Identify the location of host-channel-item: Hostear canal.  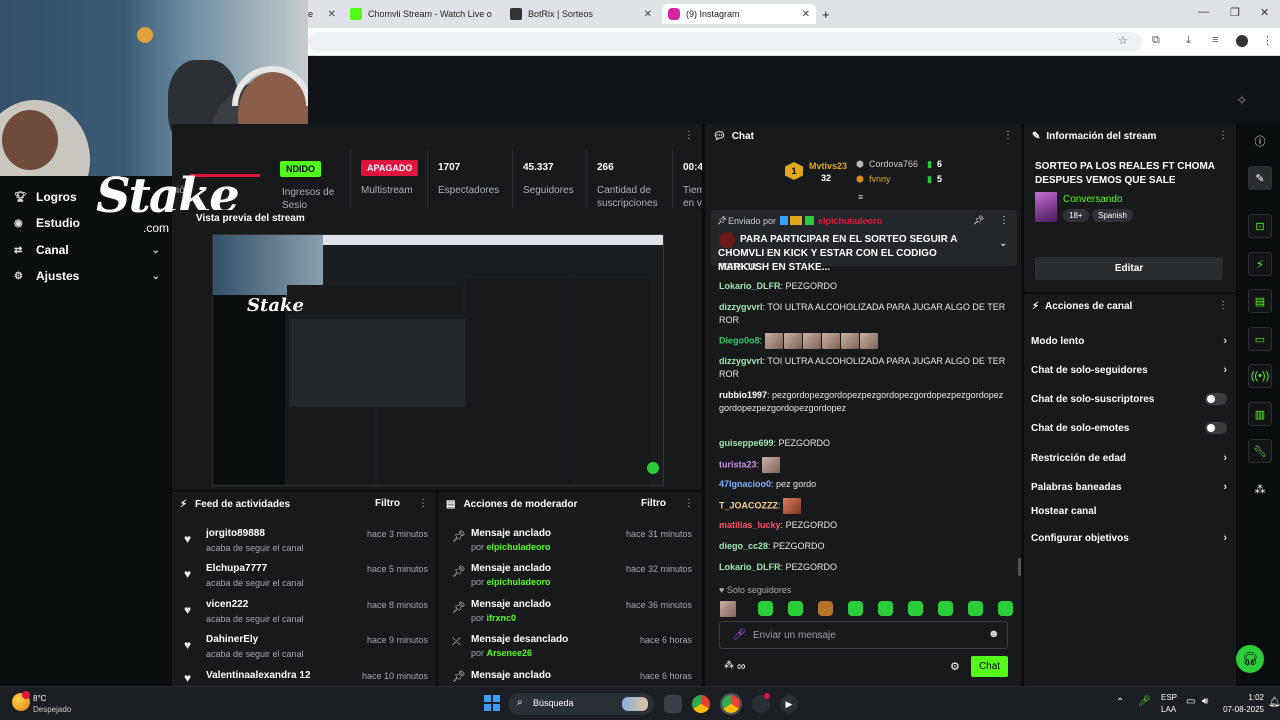
(1129, 511).